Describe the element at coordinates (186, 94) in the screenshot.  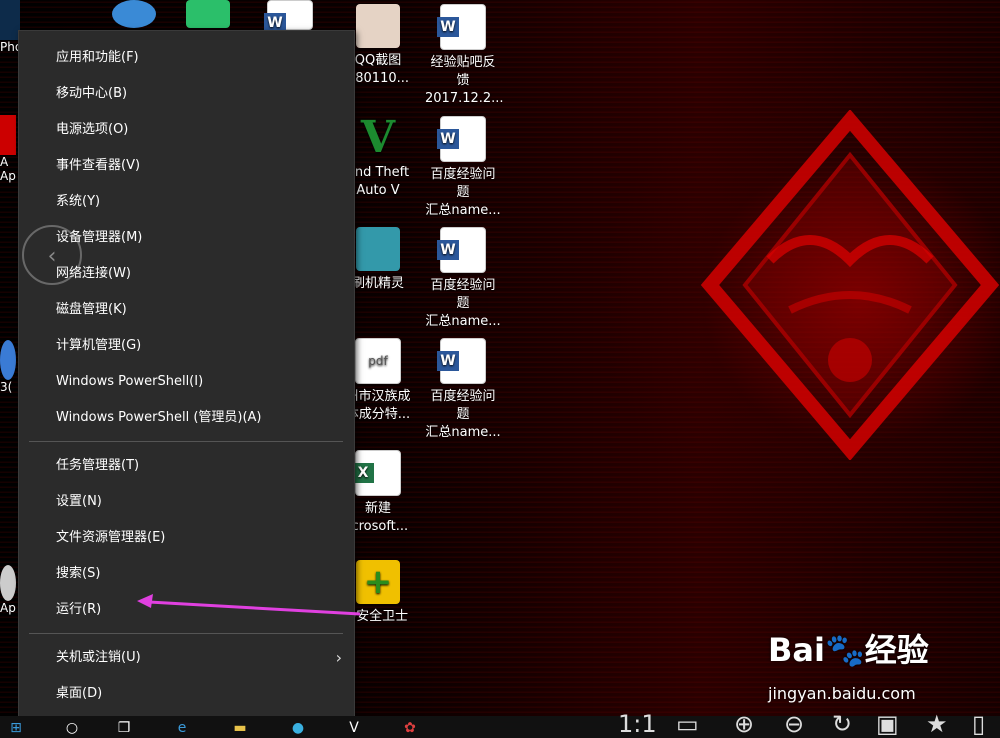
I see `menu-item-mobility-center: 移动中心(B)` at that location.